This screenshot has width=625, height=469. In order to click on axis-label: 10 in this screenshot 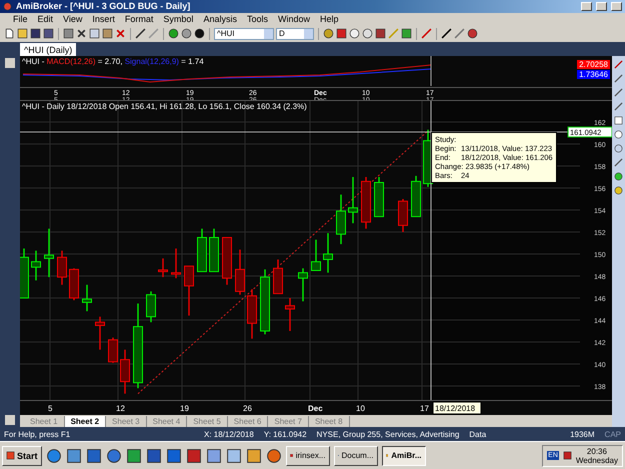, I will do `click(360, 408)`.